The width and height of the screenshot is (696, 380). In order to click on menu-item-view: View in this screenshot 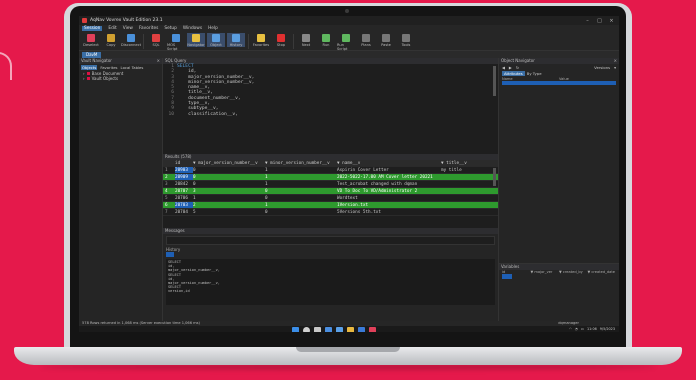, I will do `click(128, 28)`.